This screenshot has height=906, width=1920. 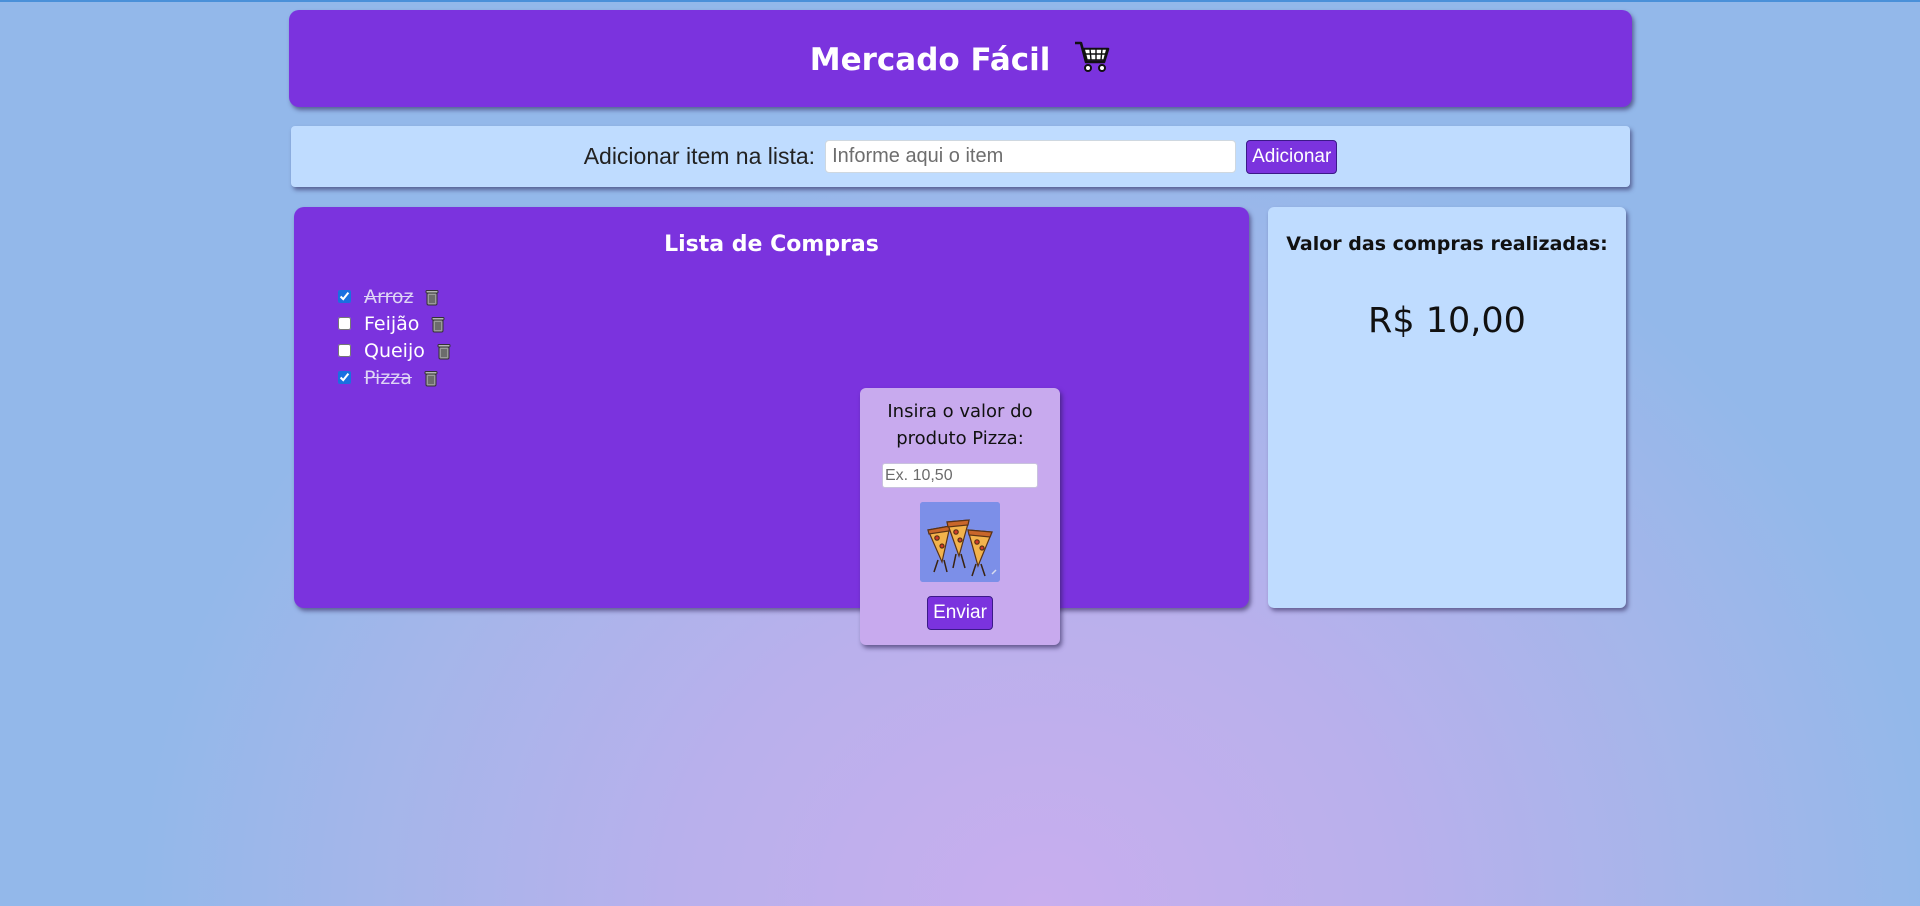 I want to click on add-item-bar: Adicionar item na lista: Adicionar, so click(x=960, y=156).